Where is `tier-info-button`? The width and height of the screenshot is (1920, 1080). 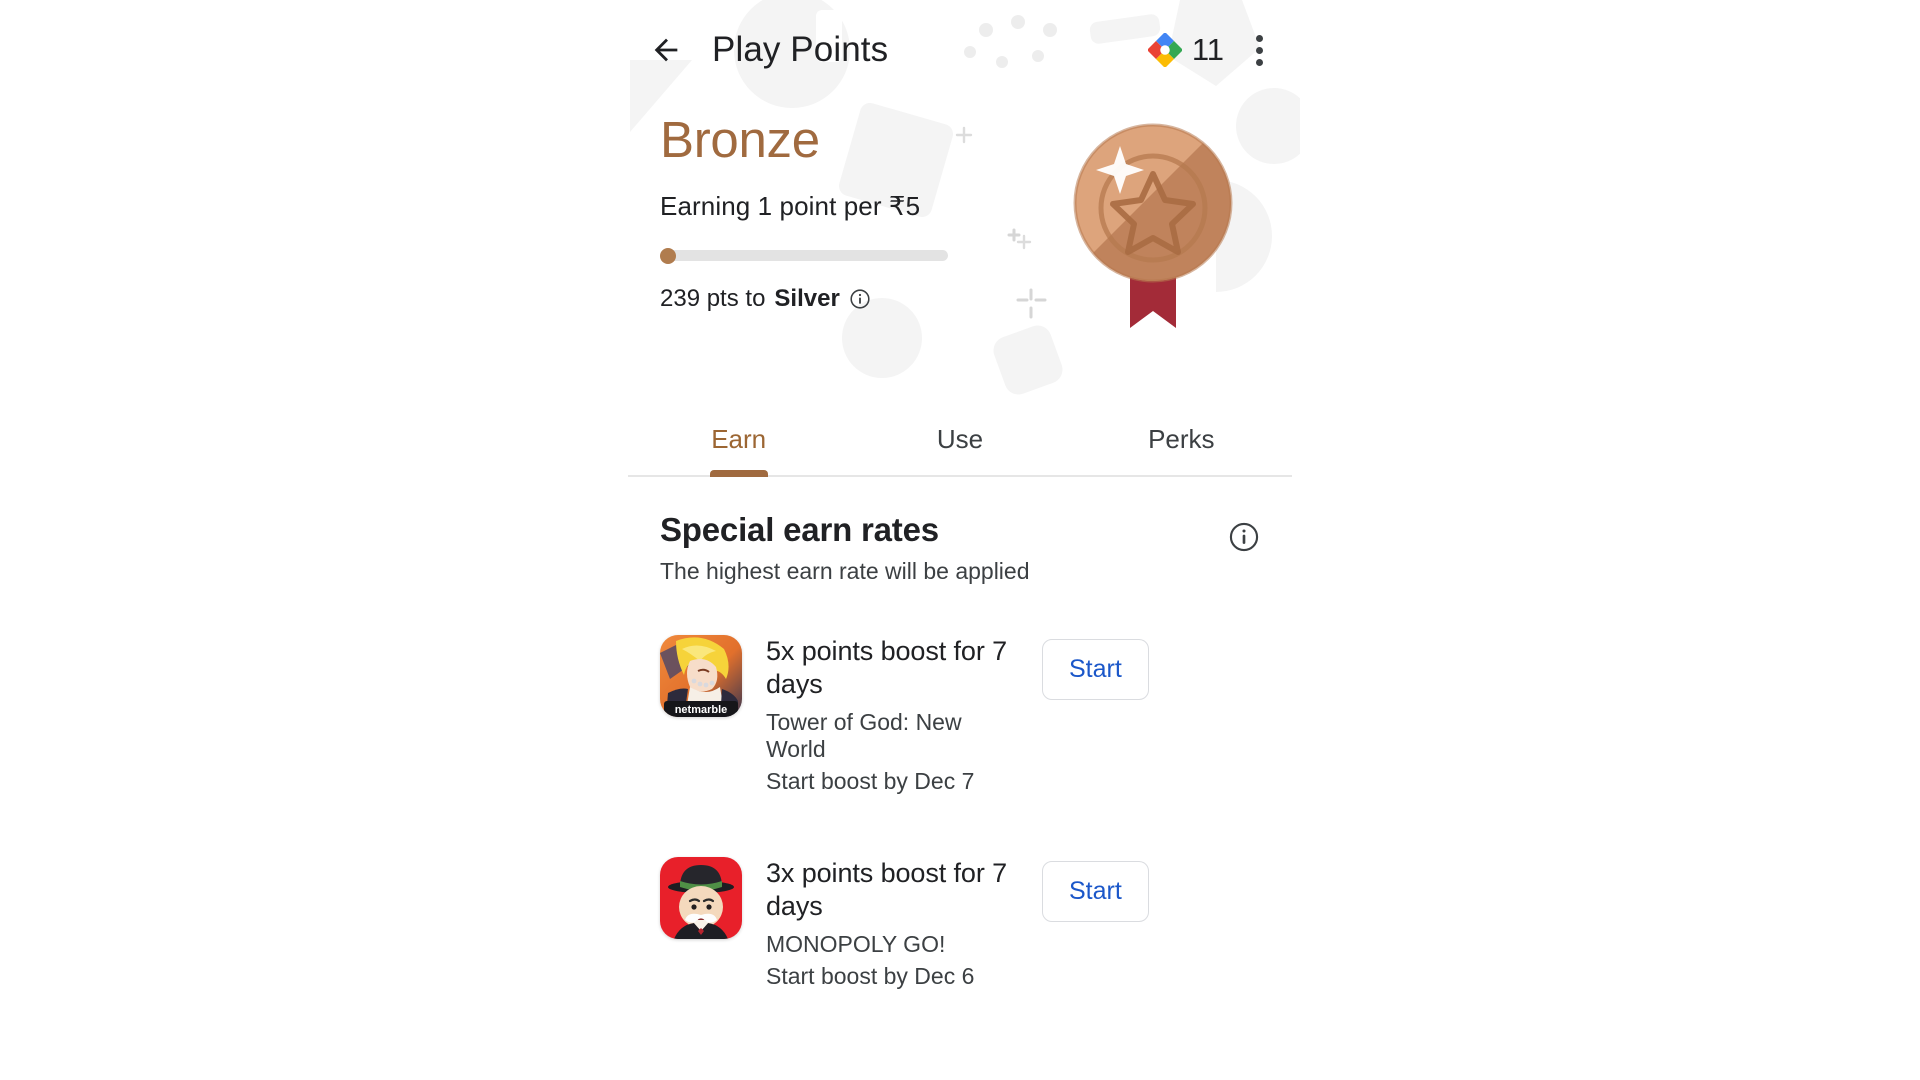
tier-info-button is located at coordinates (860, 299).